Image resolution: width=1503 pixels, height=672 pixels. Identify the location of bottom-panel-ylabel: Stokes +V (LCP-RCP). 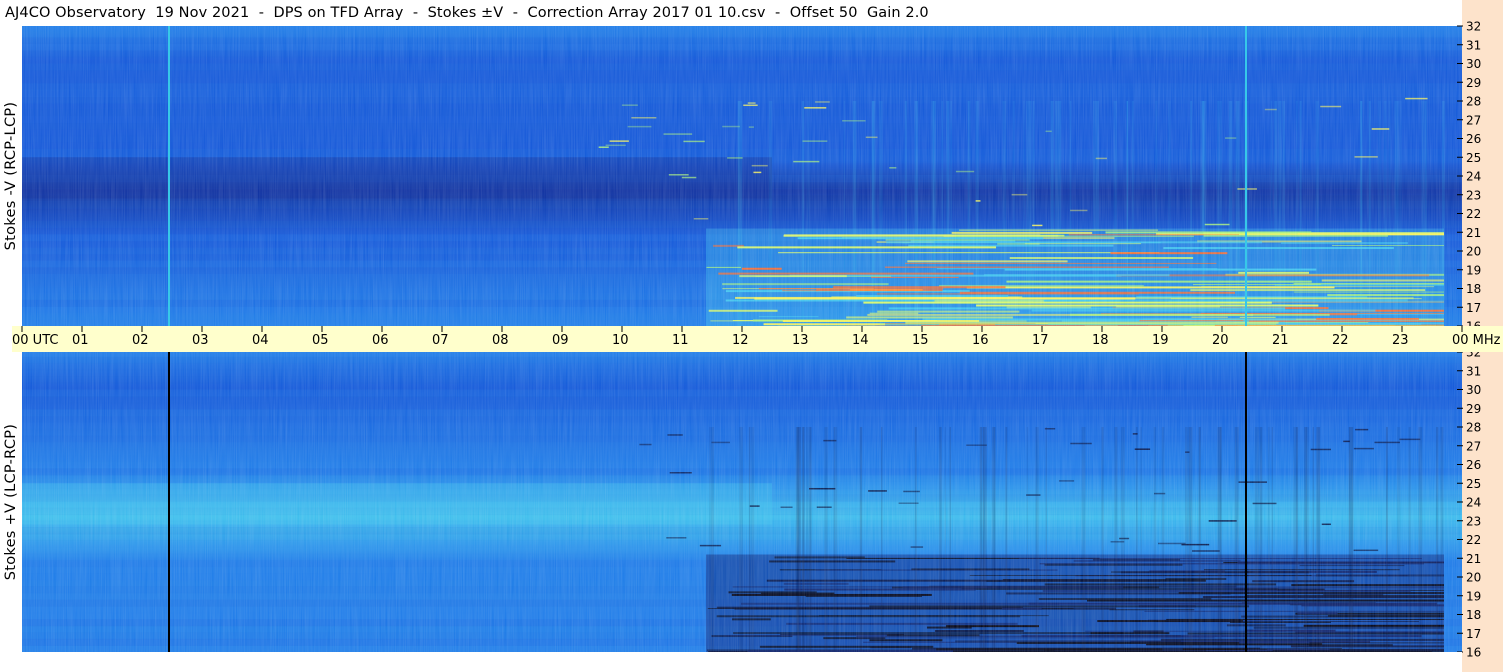
(11, 502).